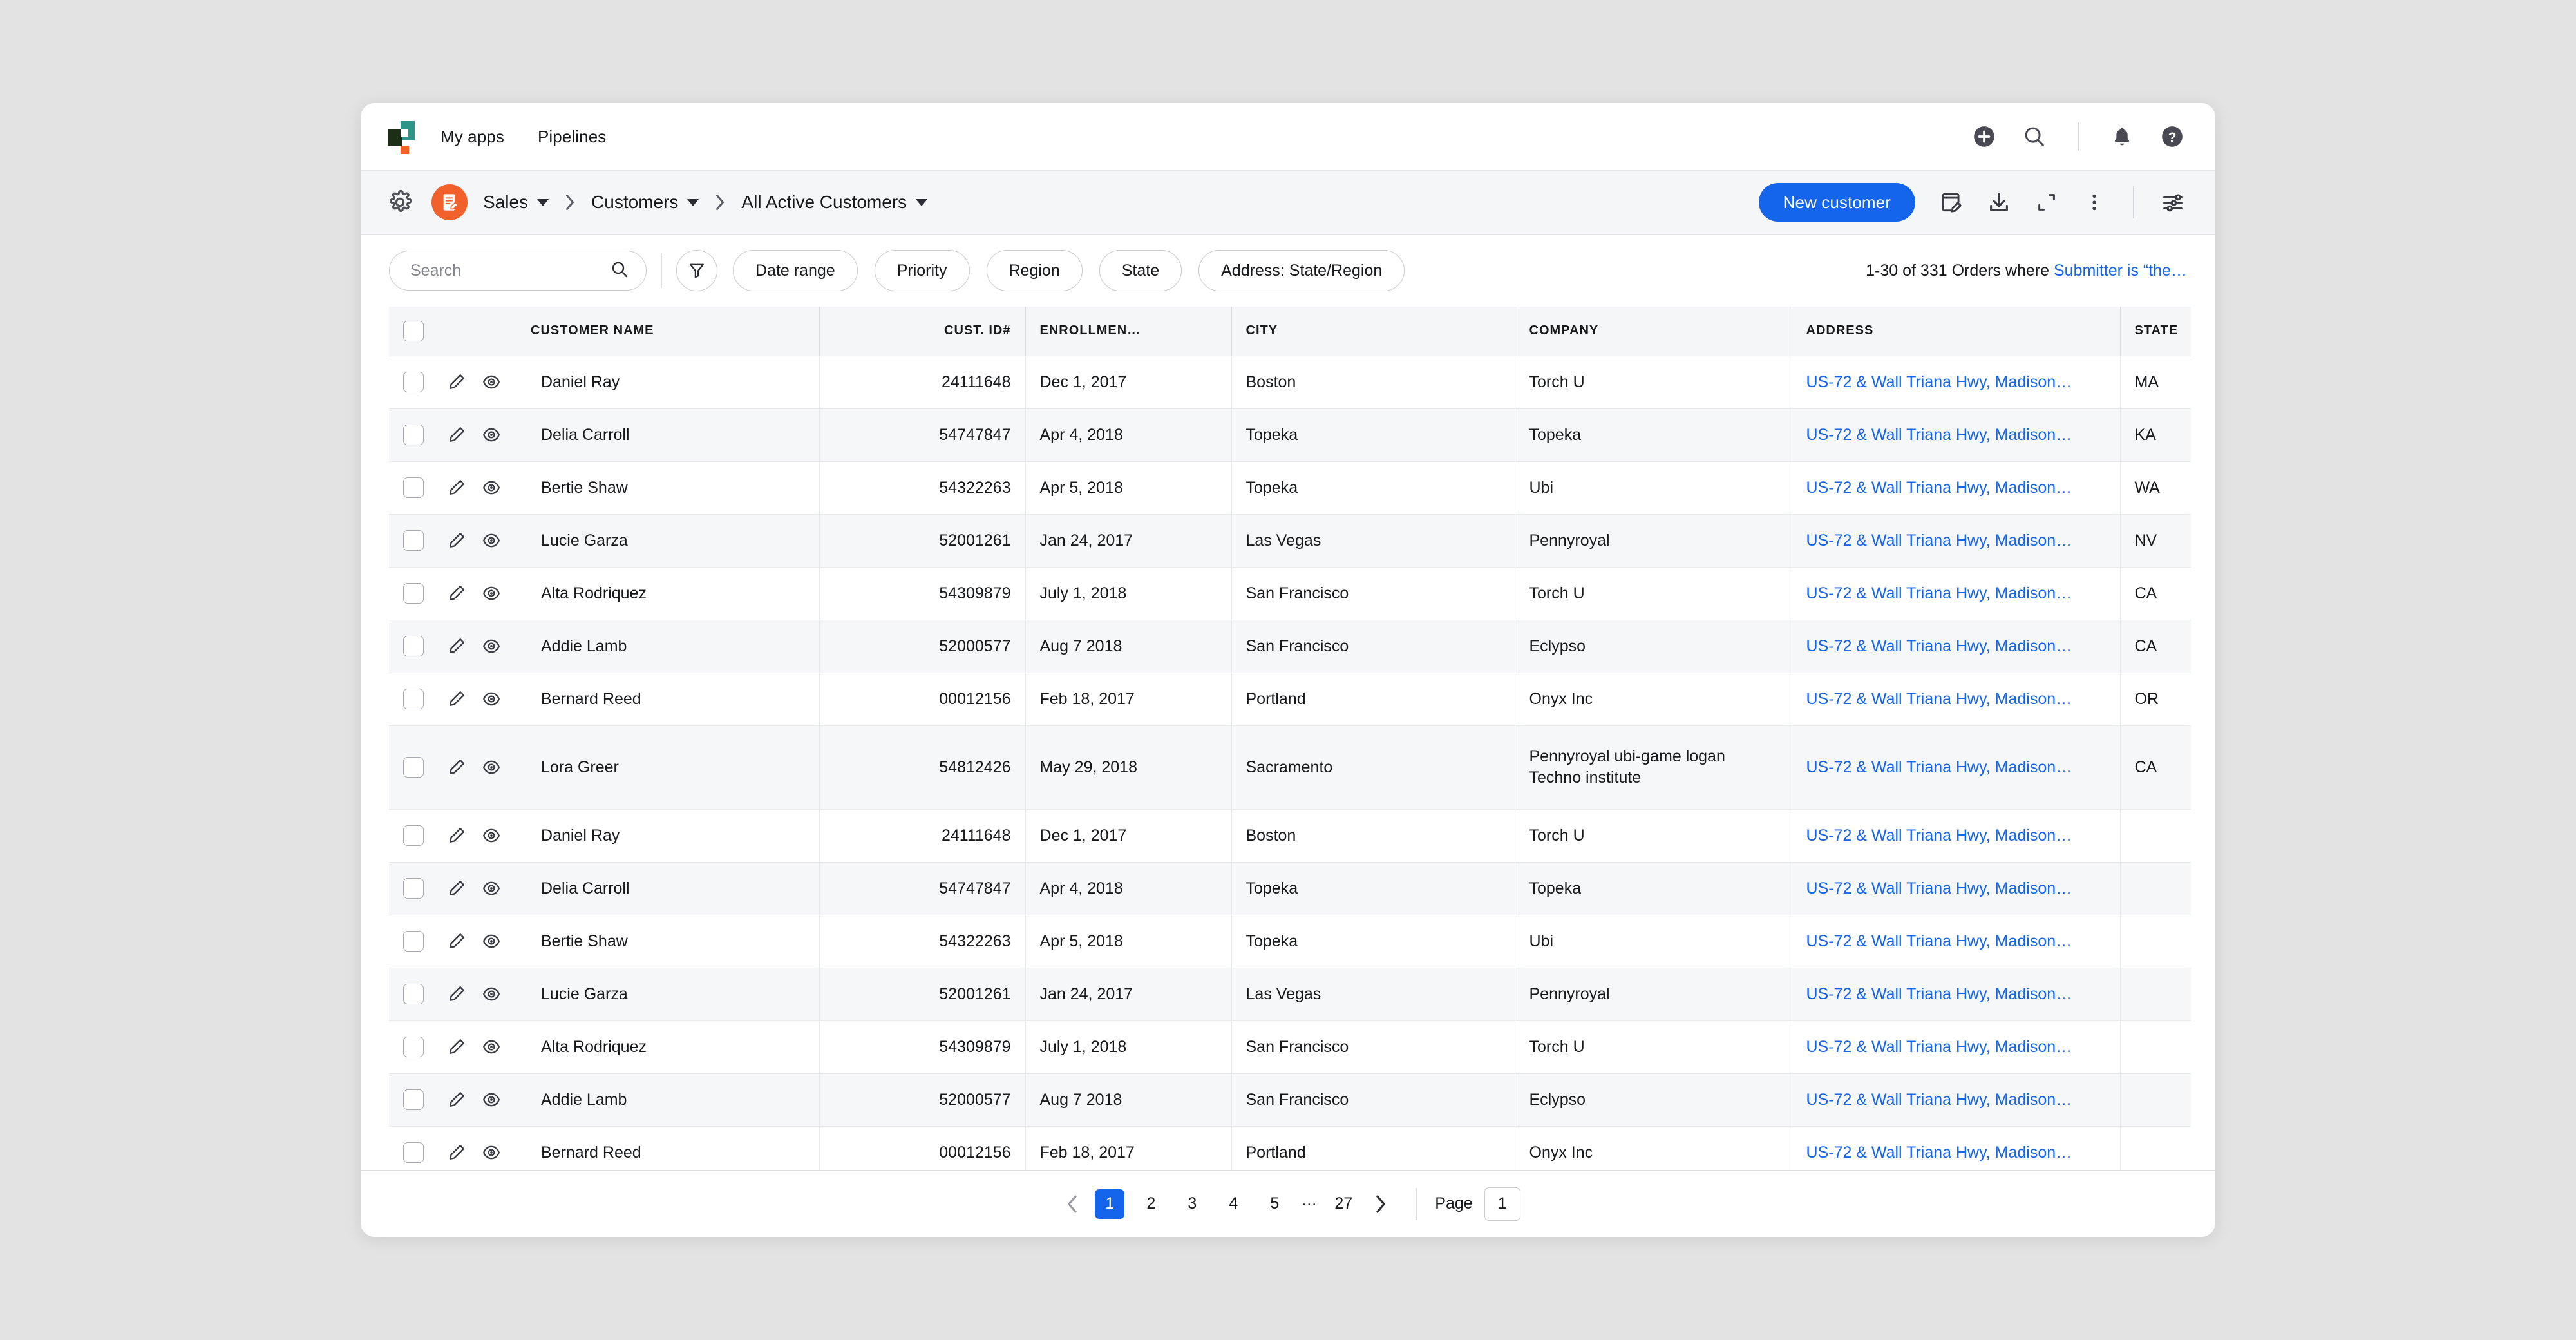 Image resolution: width=2576 pixels, height=1340 pixels. What do you see at coordinates (1653, 331) in the screenshot?
I see `column-header-company: COMPANY` at bounding box center [1653, 331].